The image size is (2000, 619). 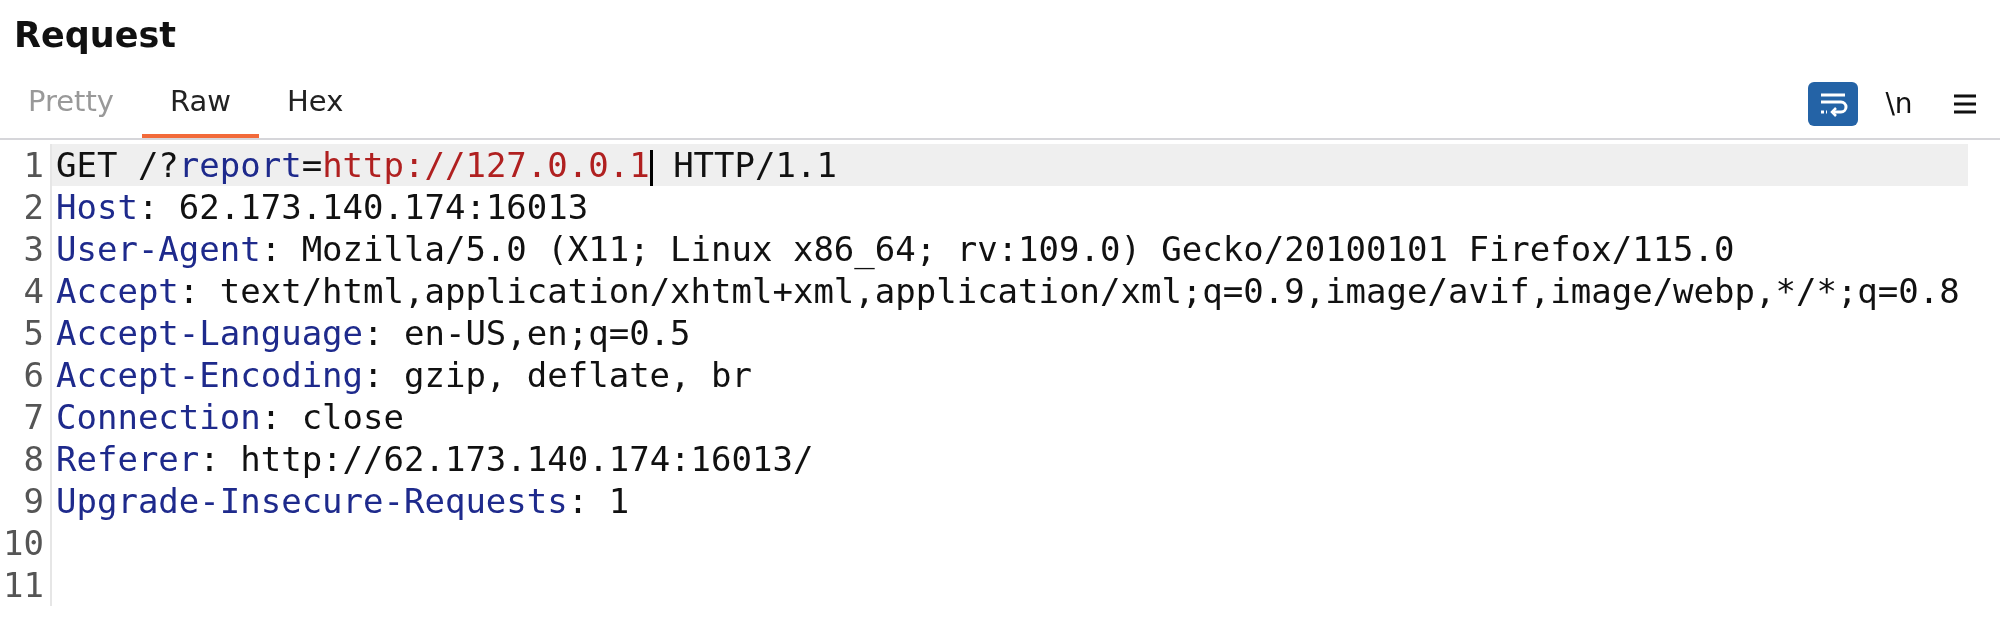 I want to click on code-text: : Mozilla/5.0 (X11; Linux x86_64; rv:109.0) Gecko/20100101 Firefox/115.0, so click(x=997, y=249).